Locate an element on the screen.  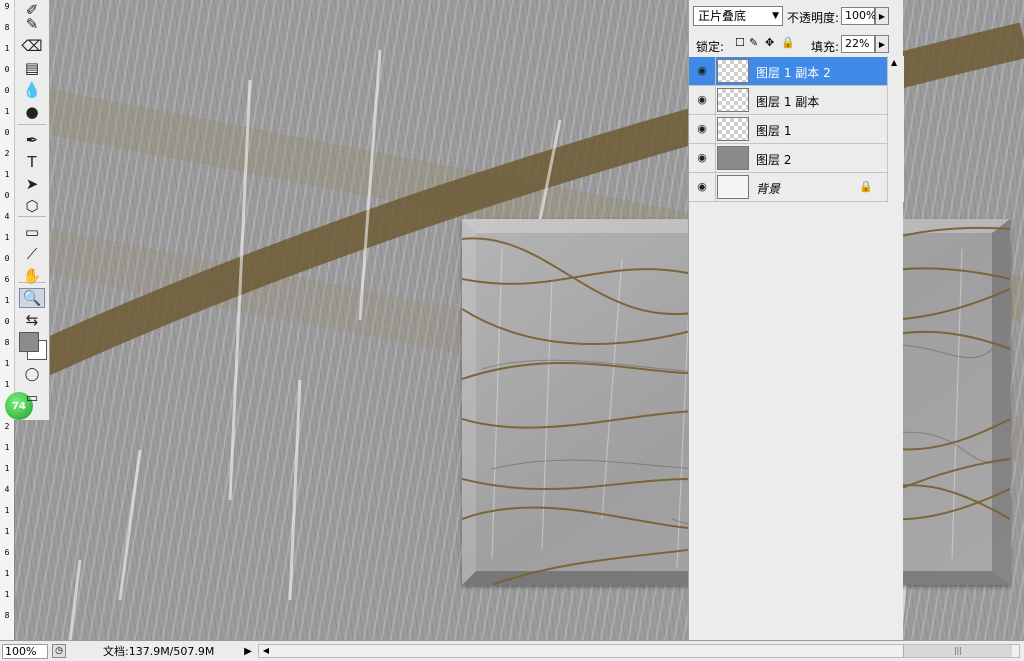
vertical-ruler: 981001021041061081112114116118 is located at coordinates (7, 320).